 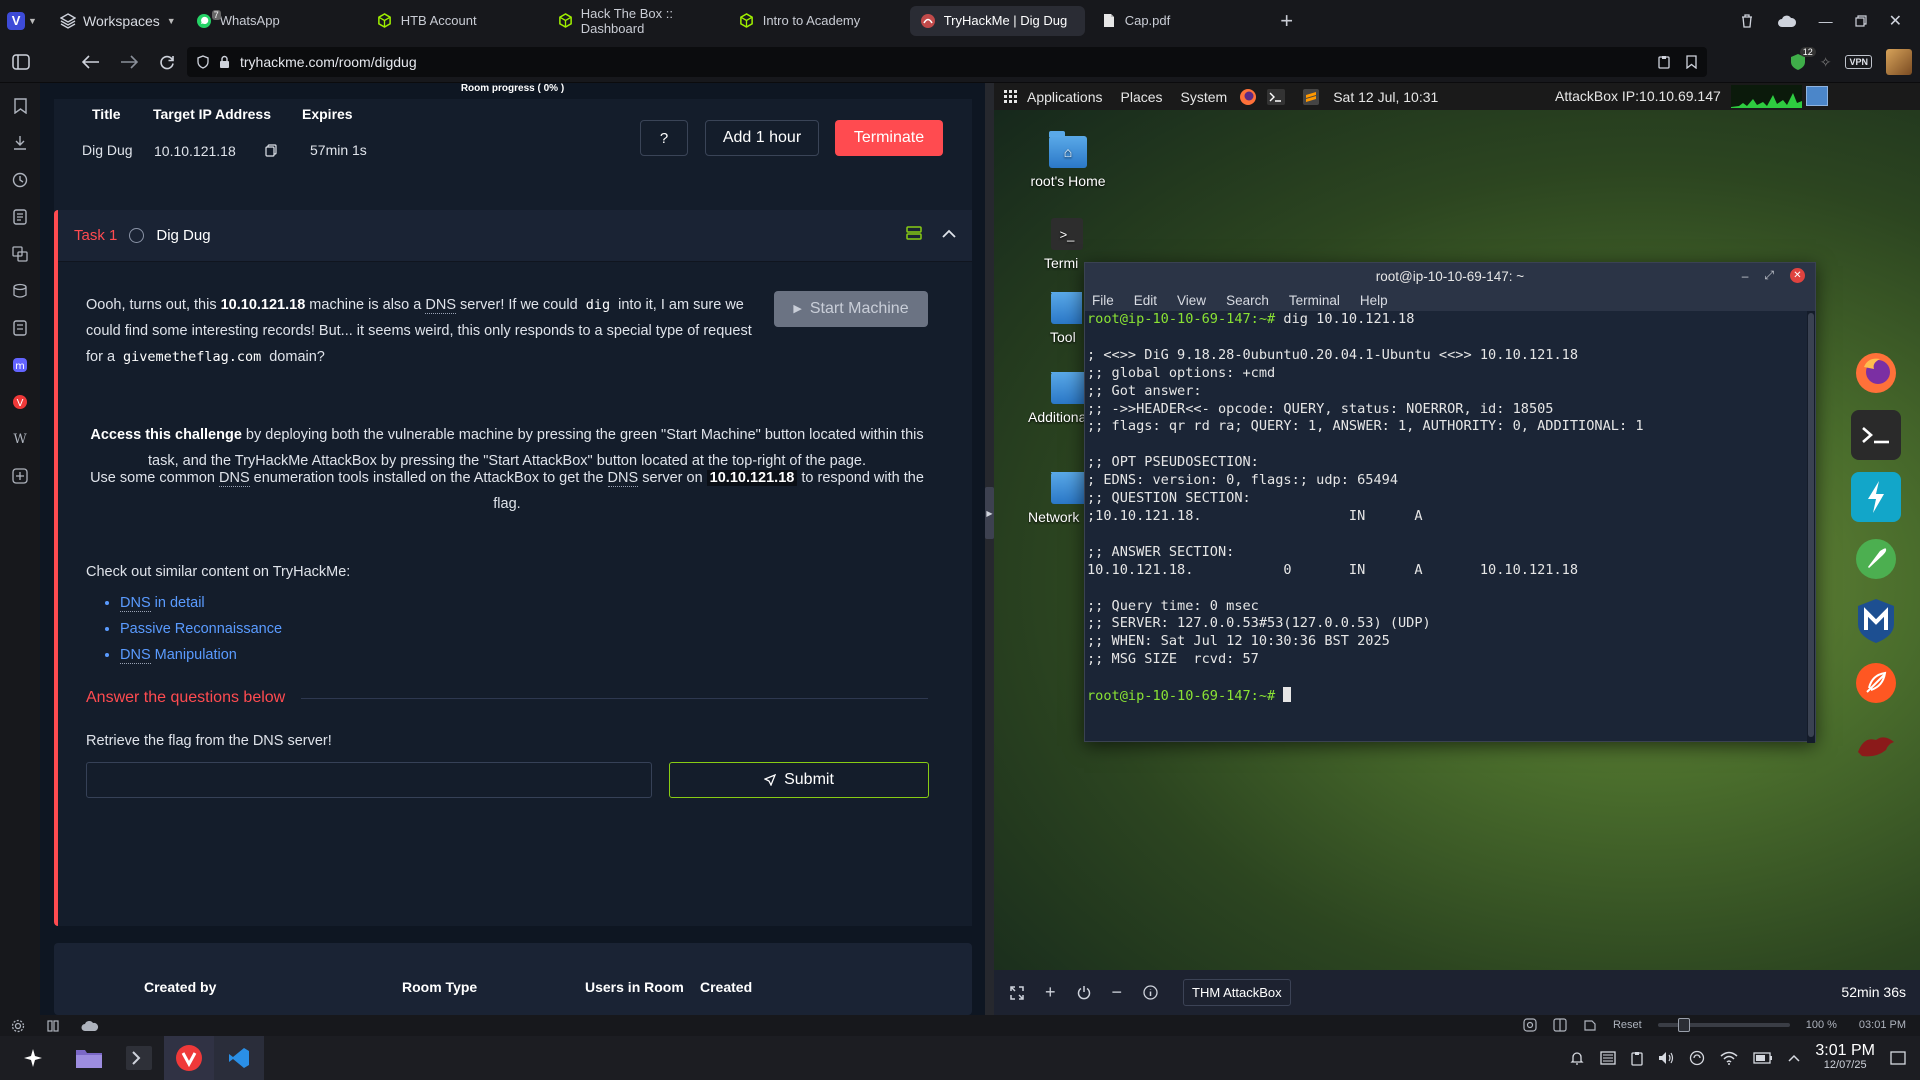 What do you see at coordinates (1017, 992) in the screenshot?
I see `fullscreen-icon` at bounding box center [1017, 992].